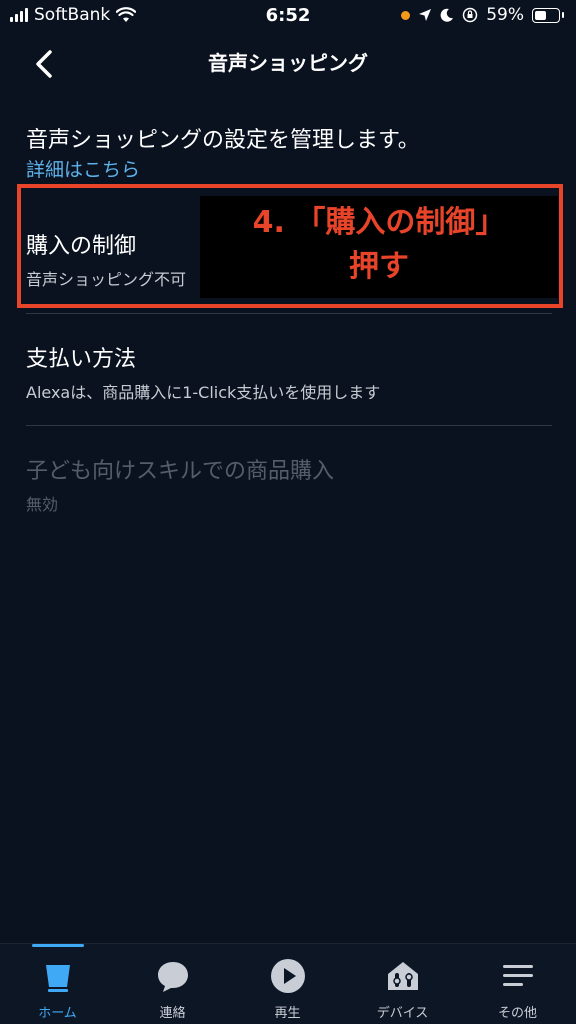 The image size is (576, 1024). I want to click on tab-devices: デバイス, so click(402, 984).